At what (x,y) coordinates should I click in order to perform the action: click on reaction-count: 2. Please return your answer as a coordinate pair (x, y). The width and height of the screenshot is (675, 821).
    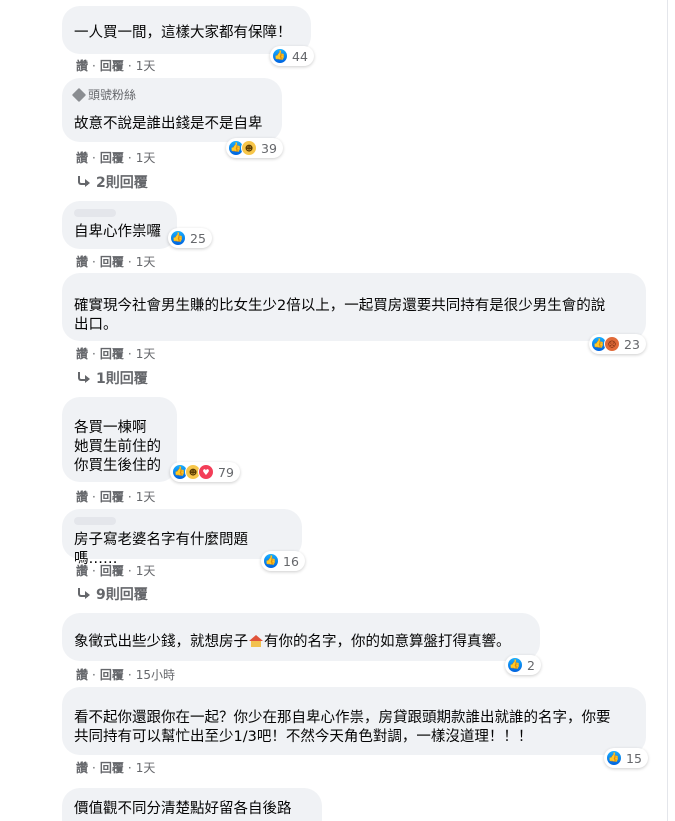
    Looking at the image, I should click on (531, 665).